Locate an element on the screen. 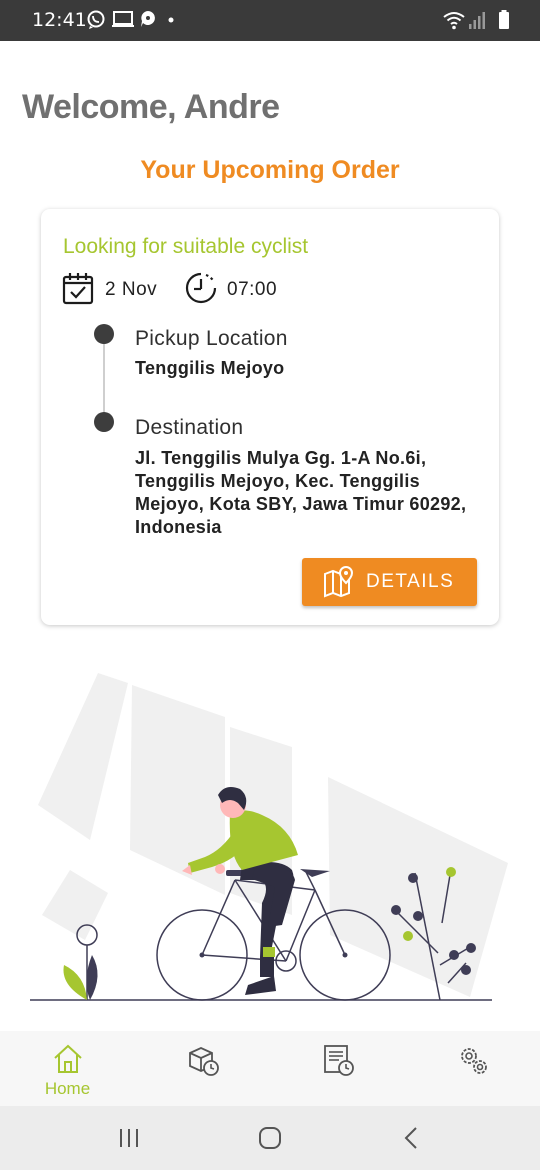 This screenshot has height=1170, width=540. nav-home: Home is located at coordinates (67, 1068).